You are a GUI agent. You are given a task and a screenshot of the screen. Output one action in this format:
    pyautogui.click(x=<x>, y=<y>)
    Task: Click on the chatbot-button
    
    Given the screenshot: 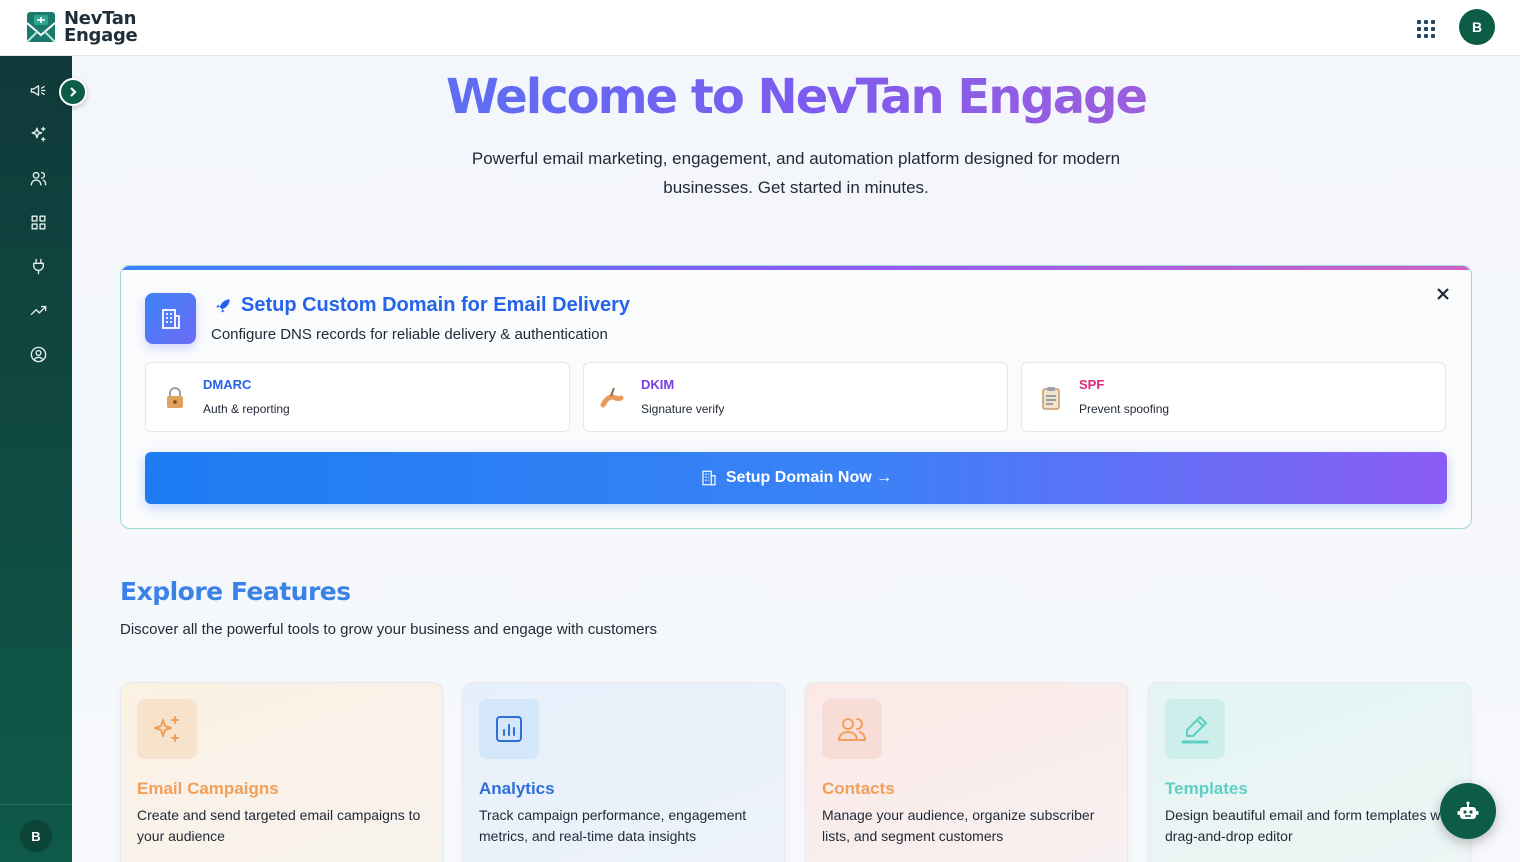 What is the action you would take?
    pyautogui.click(x=1468, y=811)
    